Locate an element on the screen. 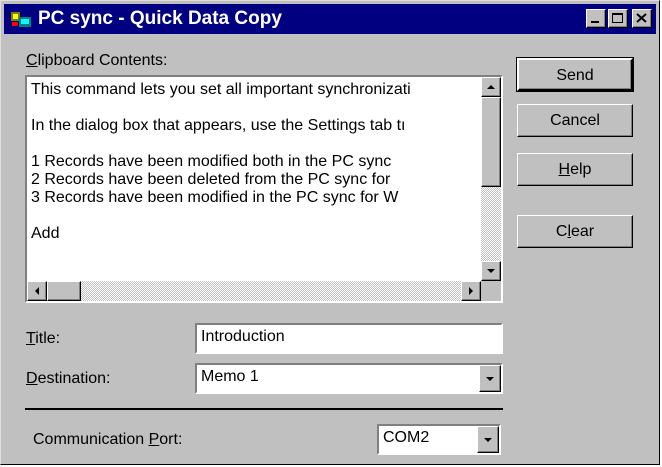  title-input-value: Introduction is located at coordinates (243, 336).